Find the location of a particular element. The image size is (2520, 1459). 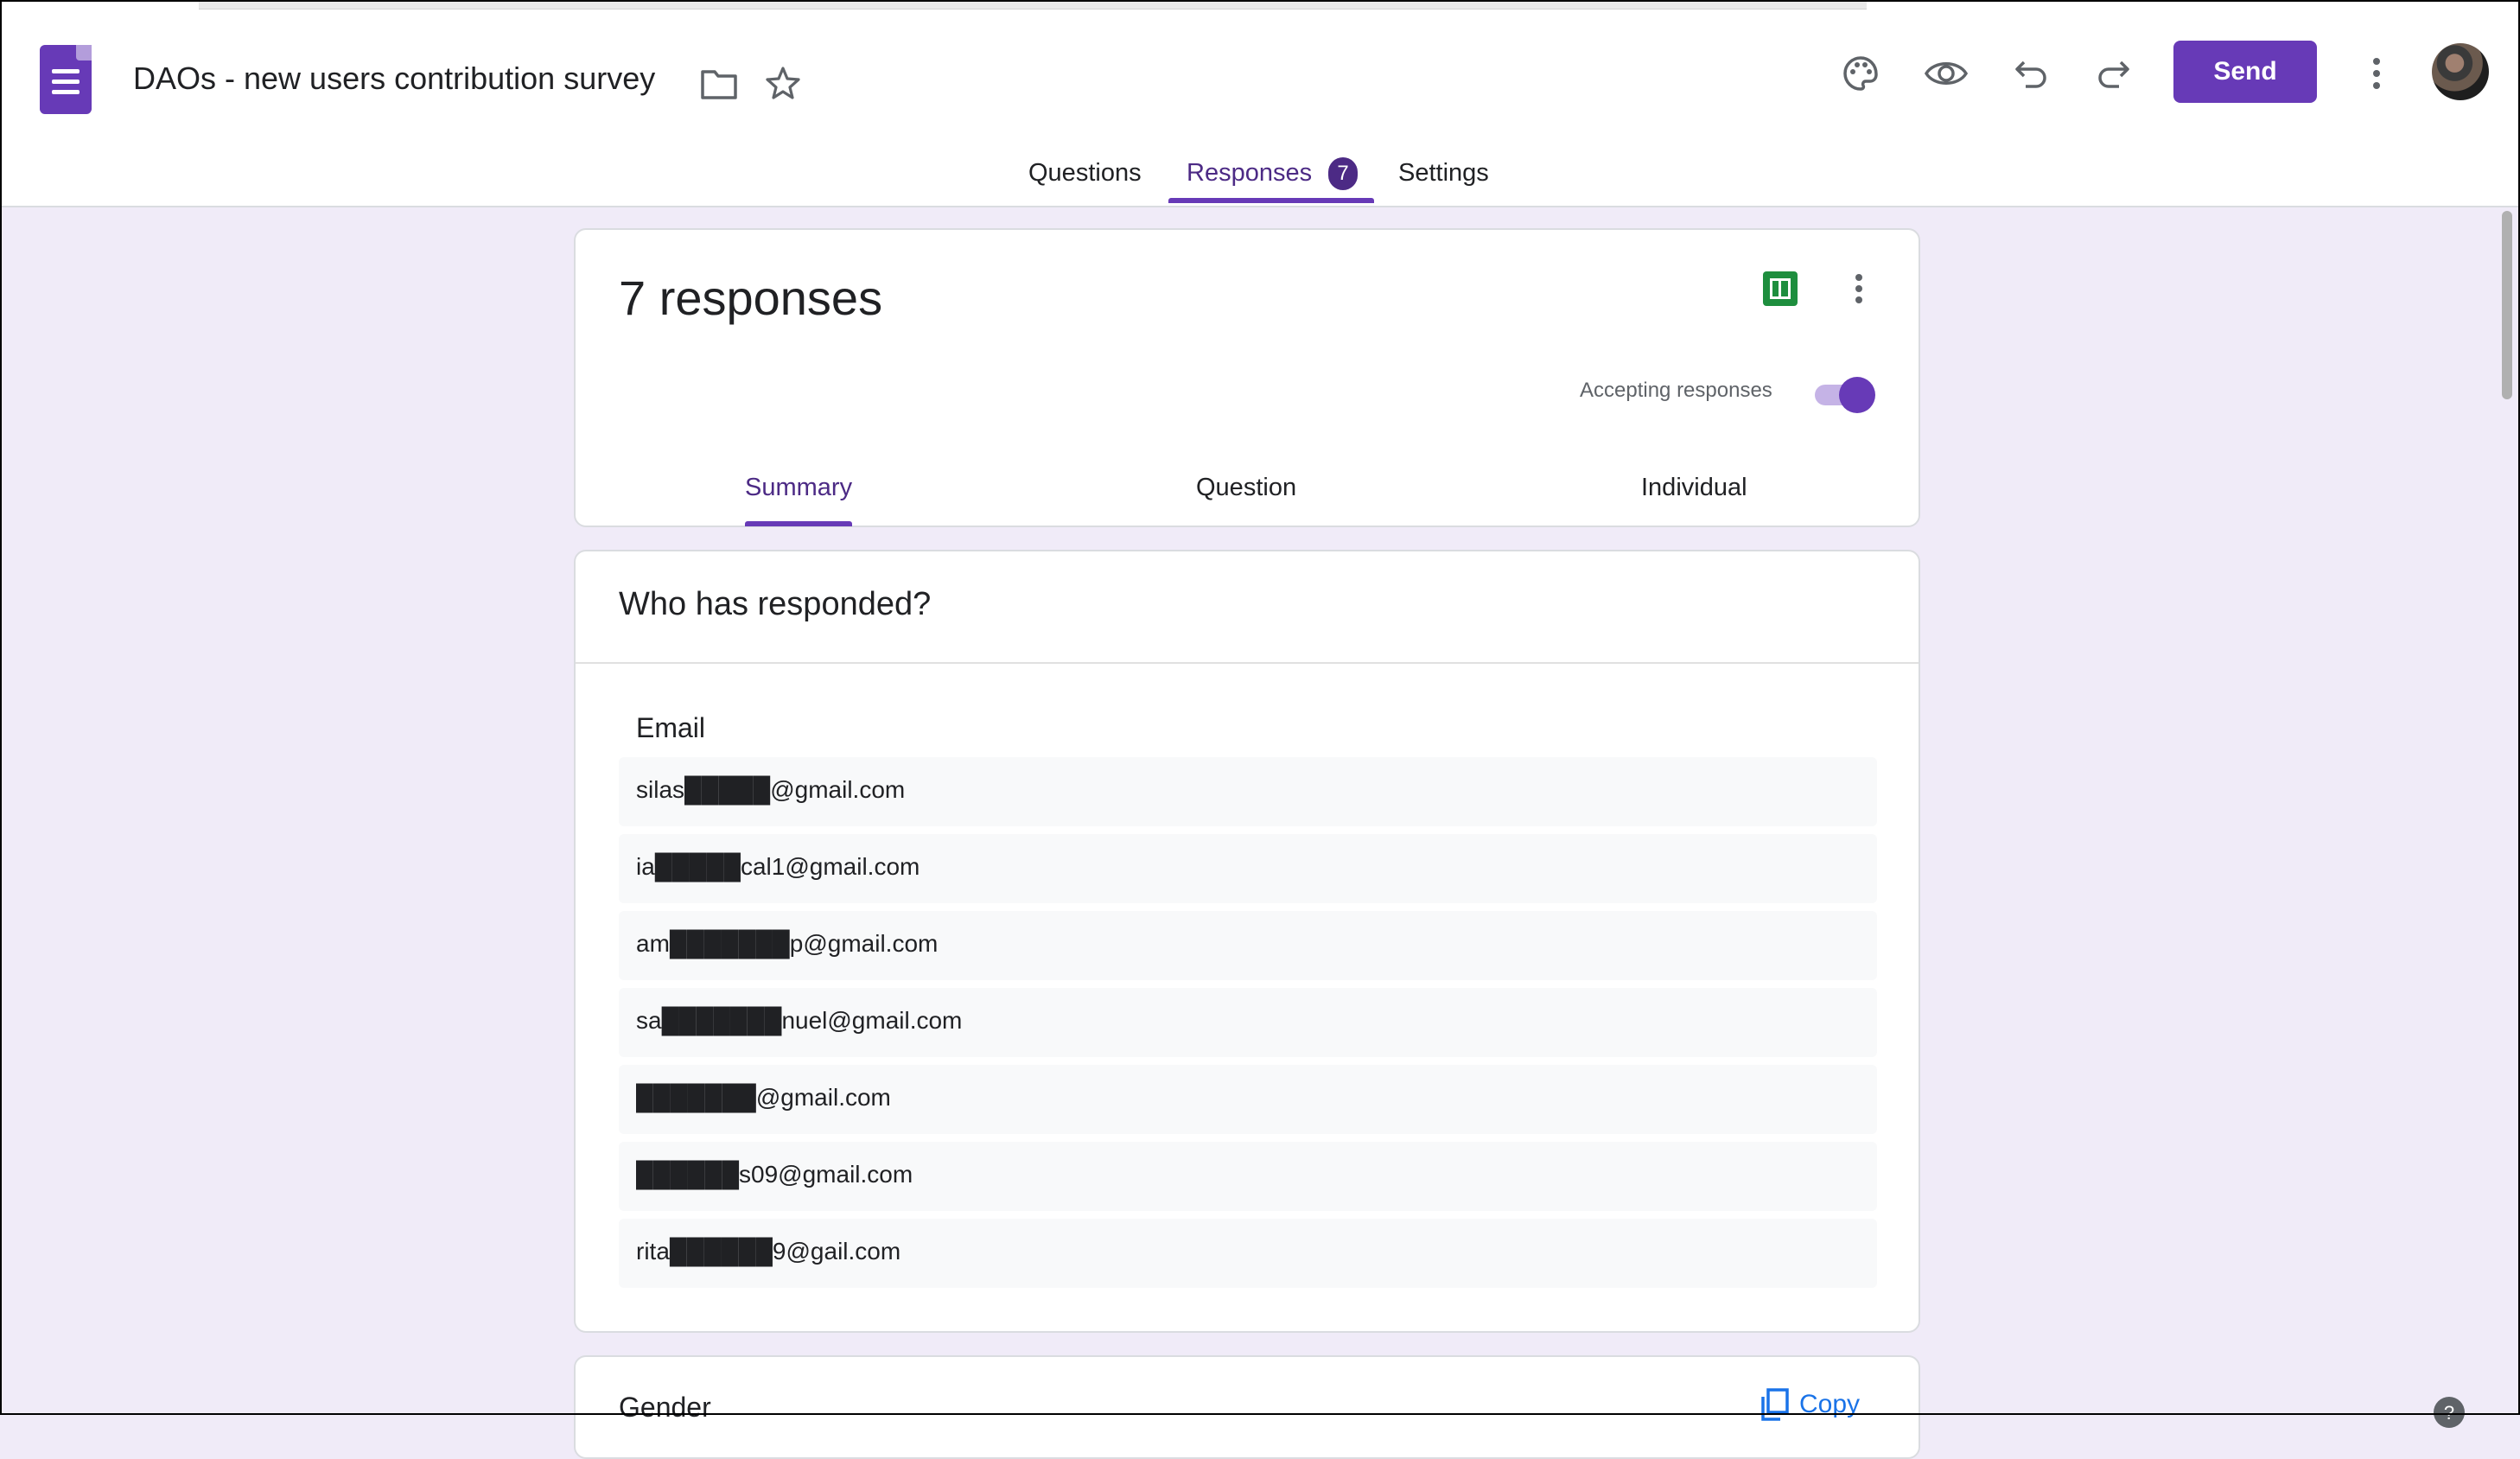

responses-count-badge: 7 is located at coordinates (1343, 173).